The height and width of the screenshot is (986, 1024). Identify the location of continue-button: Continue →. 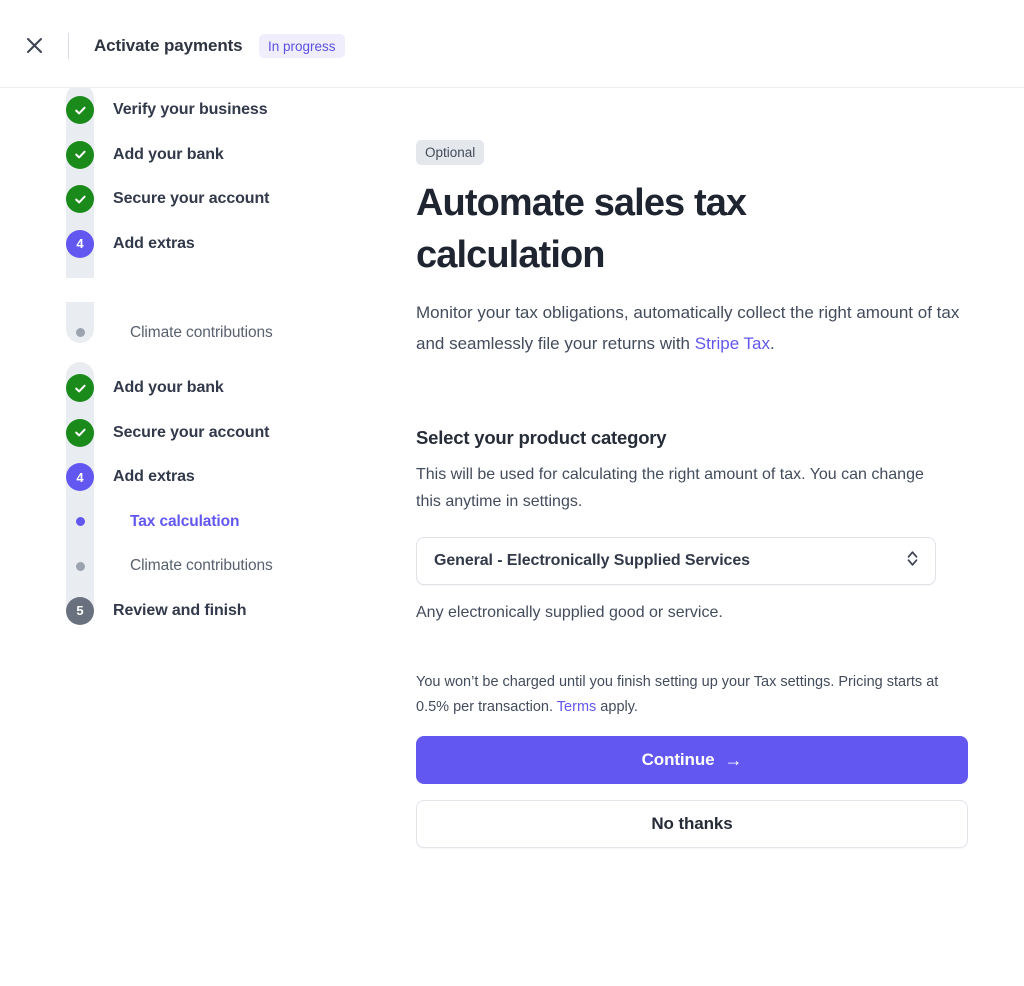
(692, 760).